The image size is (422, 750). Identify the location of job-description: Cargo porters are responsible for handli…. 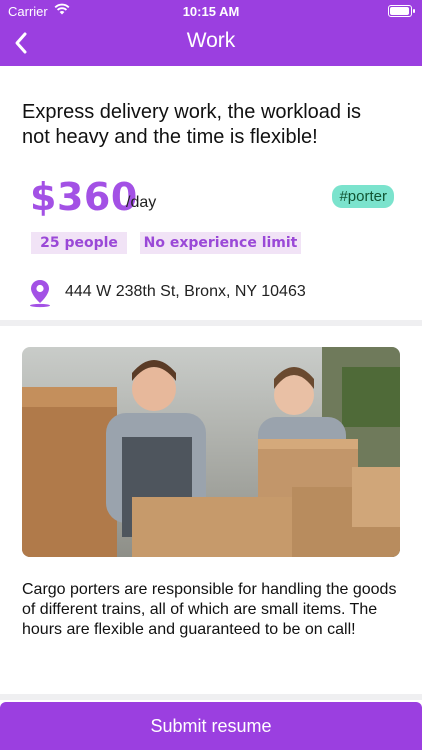
(209, 609).